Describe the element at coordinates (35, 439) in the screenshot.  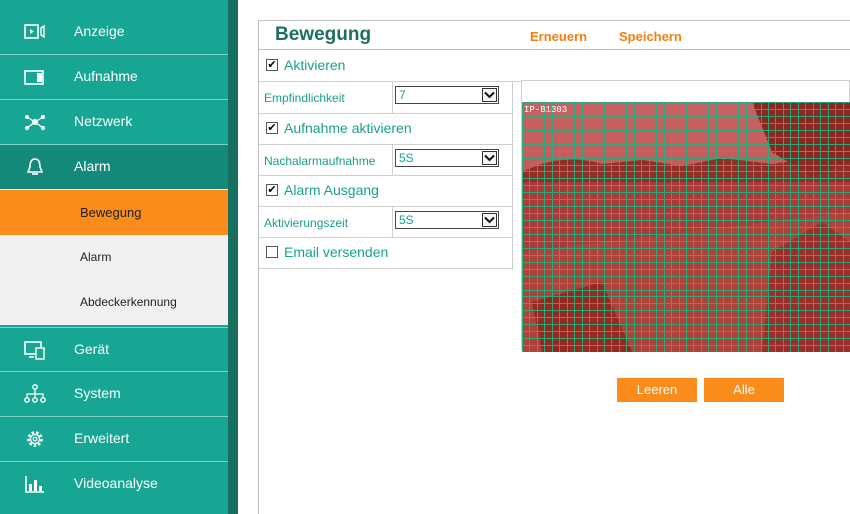
I see `gear-icon` at that location.